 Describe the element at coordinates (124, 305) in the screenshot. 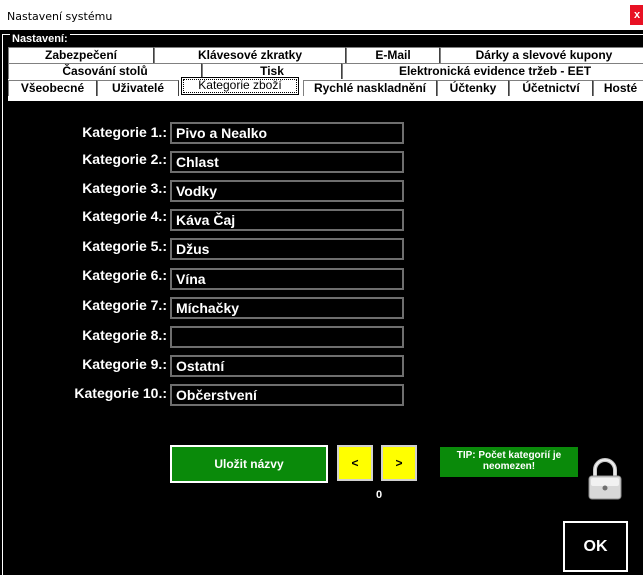

I see `category-label-7: Kategorie 7.:` at that location.